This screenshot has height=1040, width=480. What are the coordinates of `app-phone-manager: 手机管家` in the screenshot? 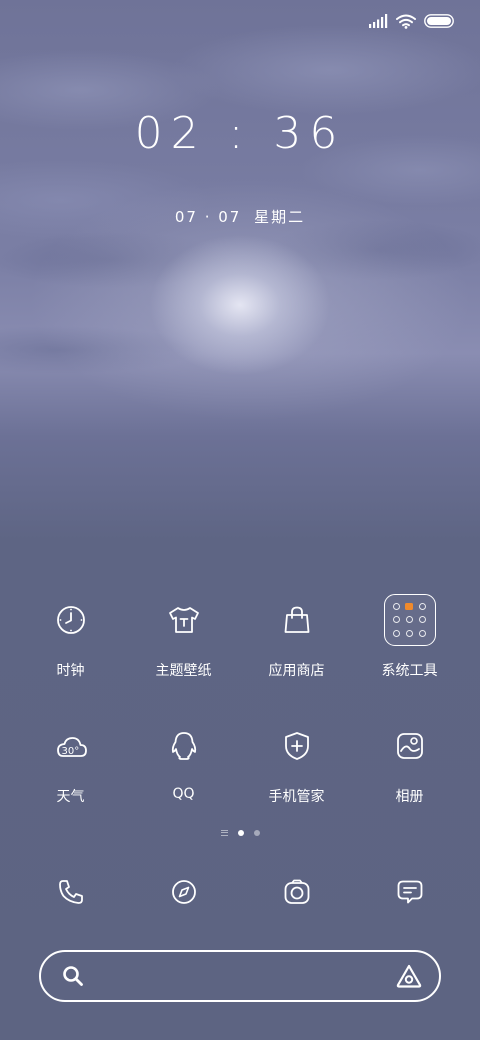 It's located at (296, 781).